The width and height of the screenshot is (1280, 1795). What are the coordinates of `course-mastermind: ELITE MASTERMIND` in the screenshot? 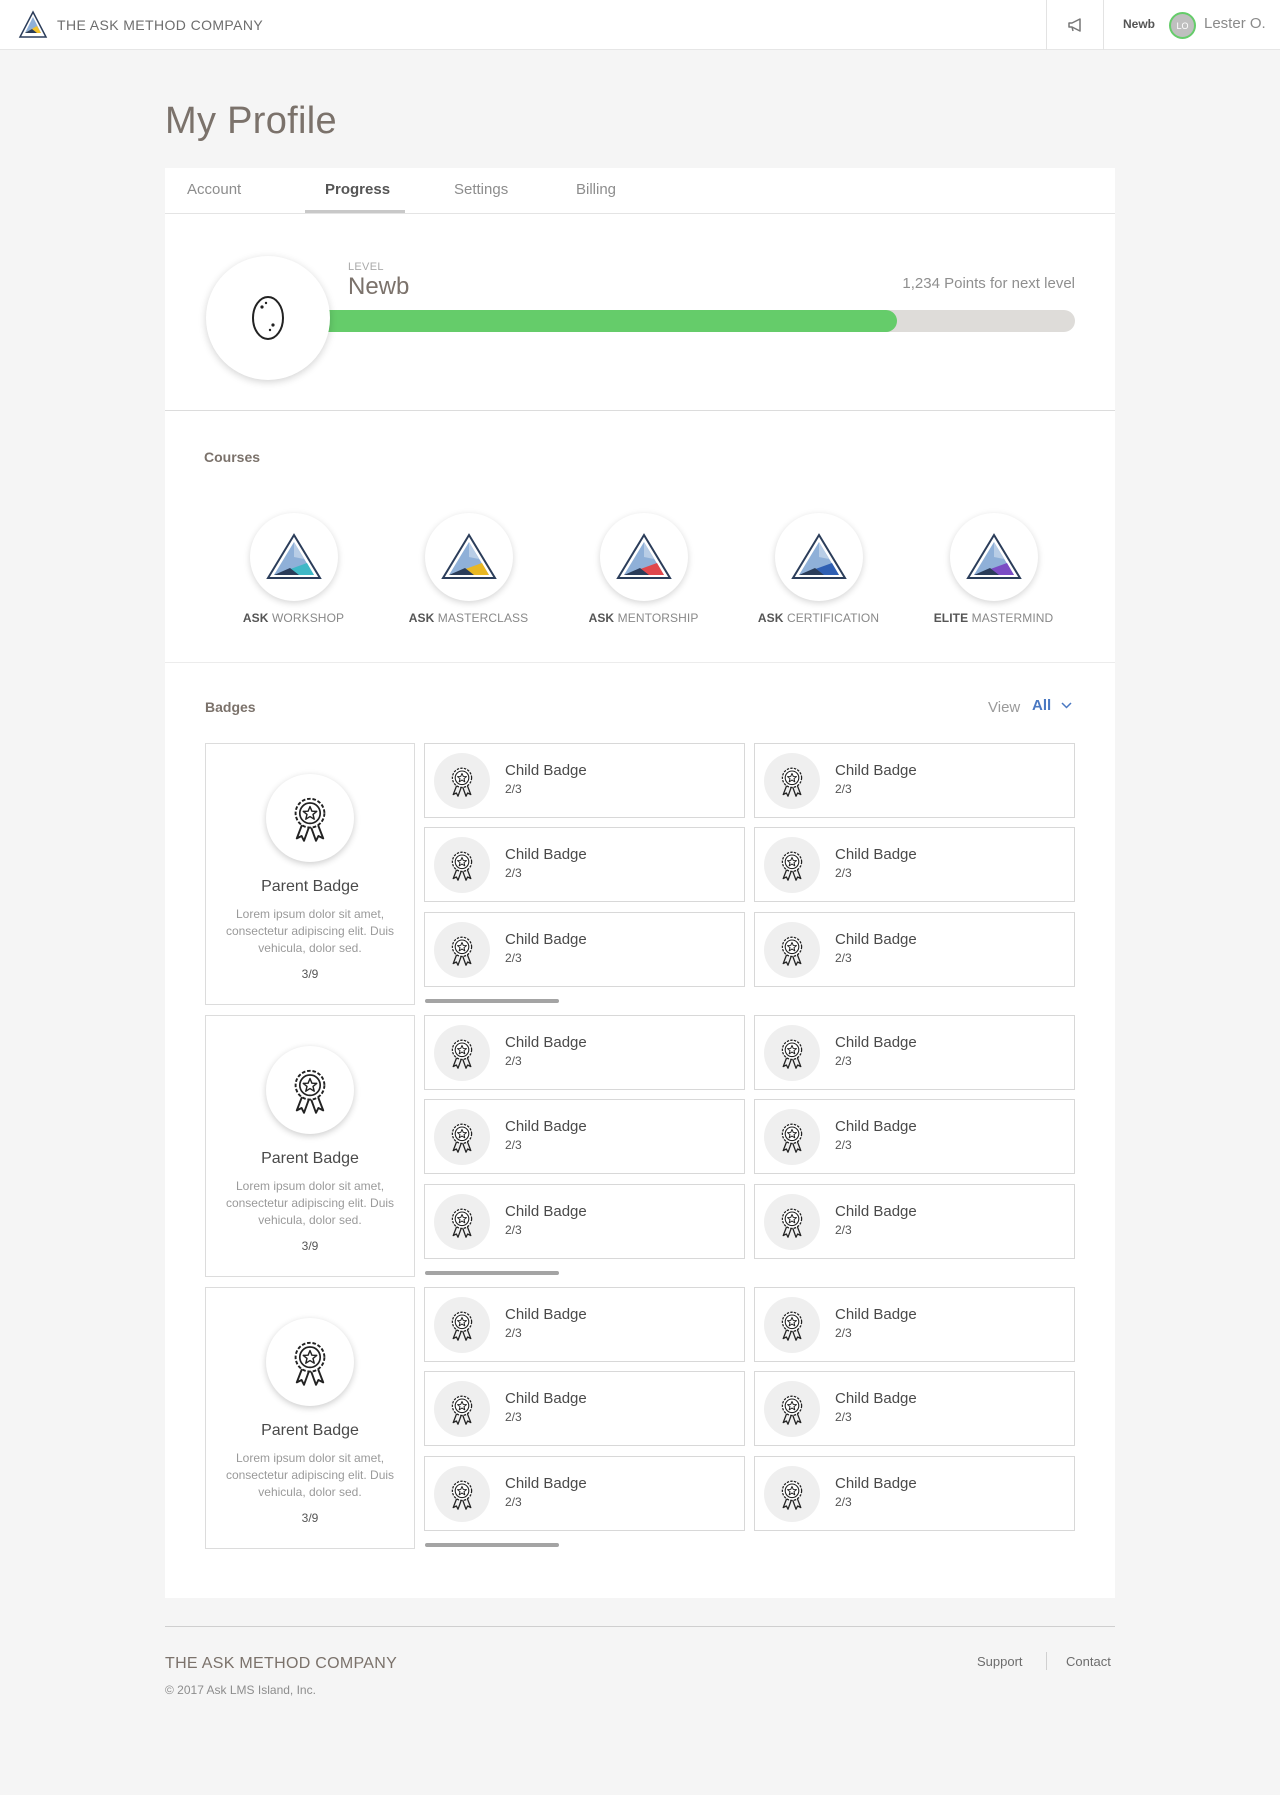 It's located at (993, 569).